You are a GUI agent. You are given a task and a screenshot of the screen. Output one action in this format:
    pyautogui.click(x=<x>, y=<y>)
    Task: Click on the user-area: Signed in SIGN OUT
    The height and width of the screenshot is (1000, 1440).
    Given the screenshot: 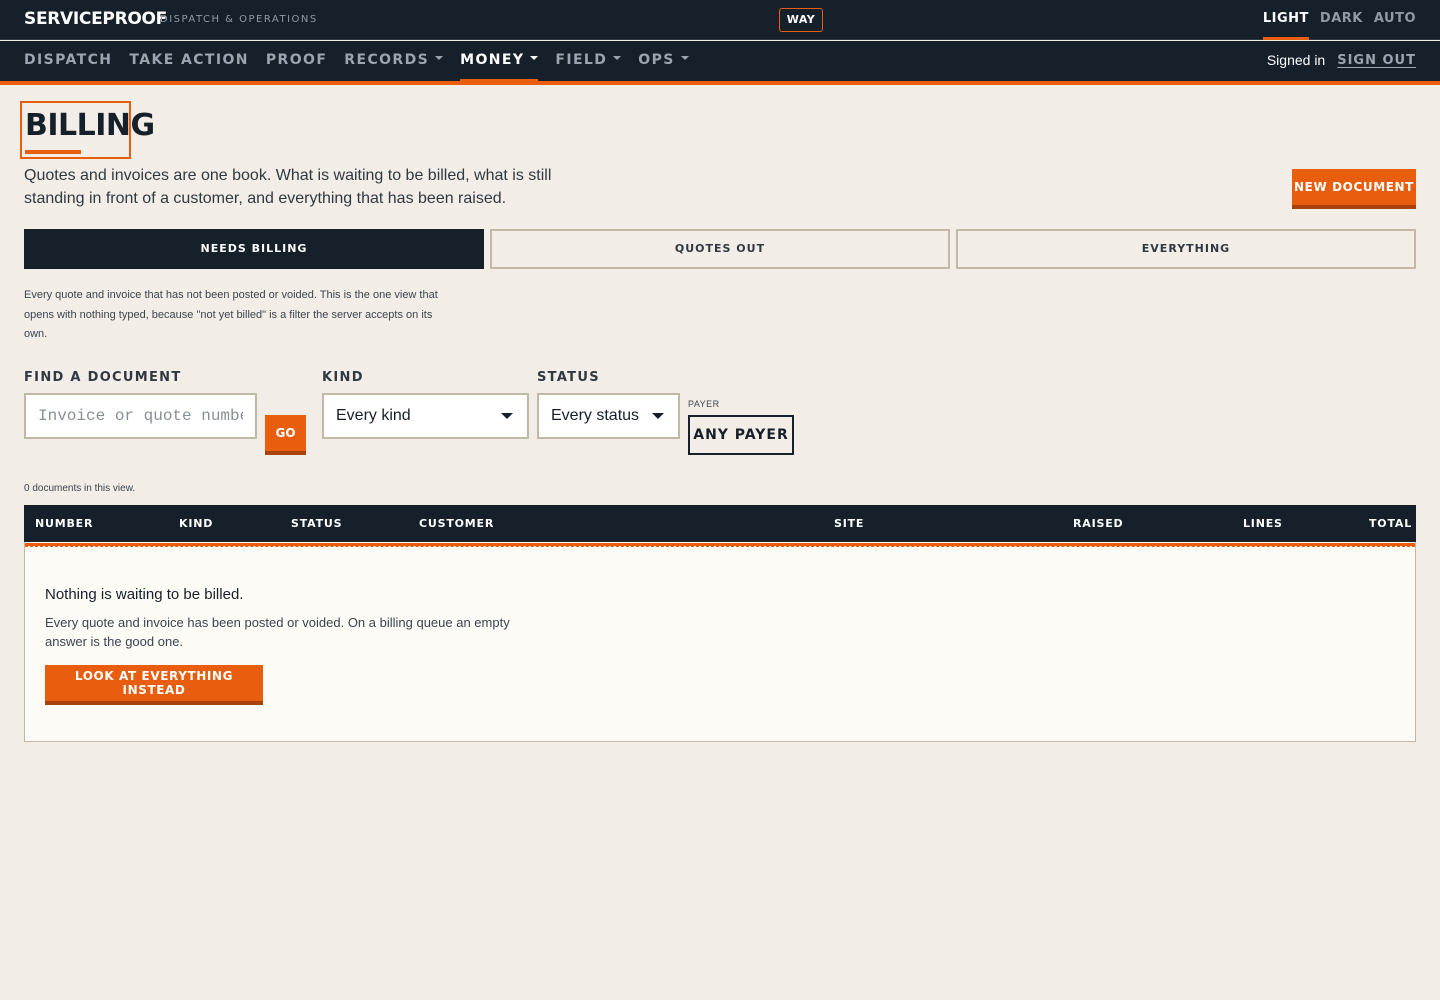 What is the action you would take?
    pyautogui.click(x=1341, y=60)
    